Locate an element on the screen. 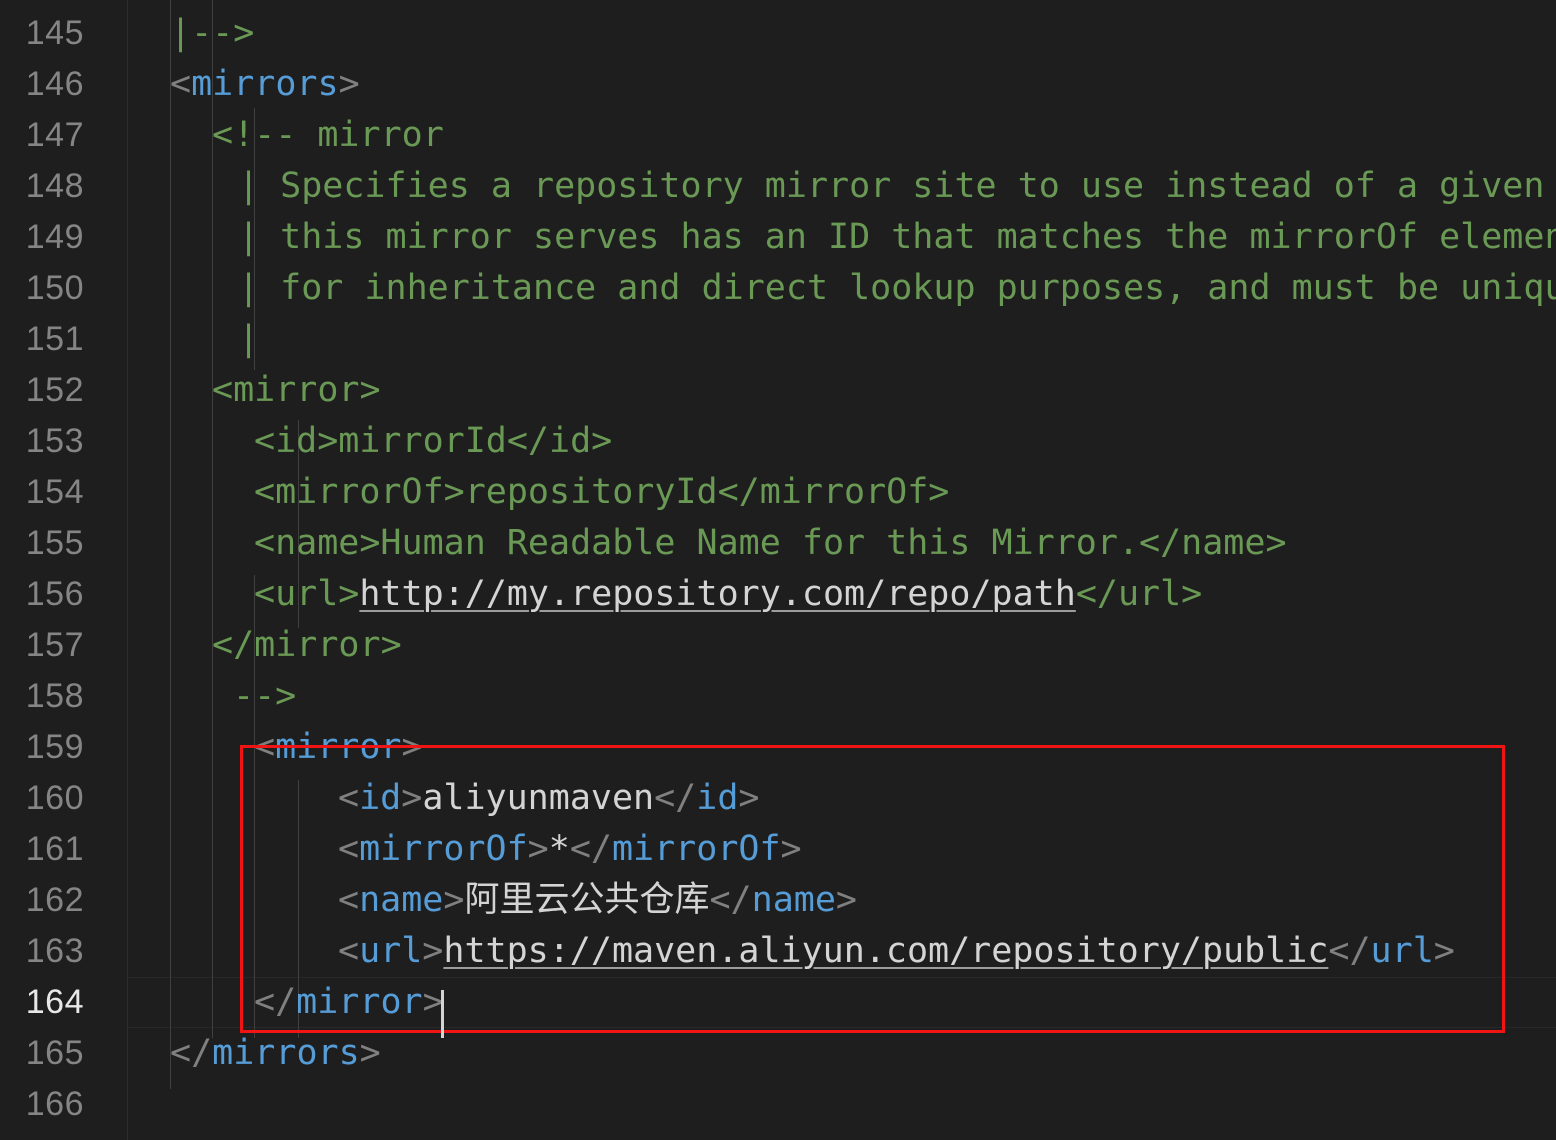 The image size is (1556, 1140). line-number-147: 147 is located at coordinates (54, 135).